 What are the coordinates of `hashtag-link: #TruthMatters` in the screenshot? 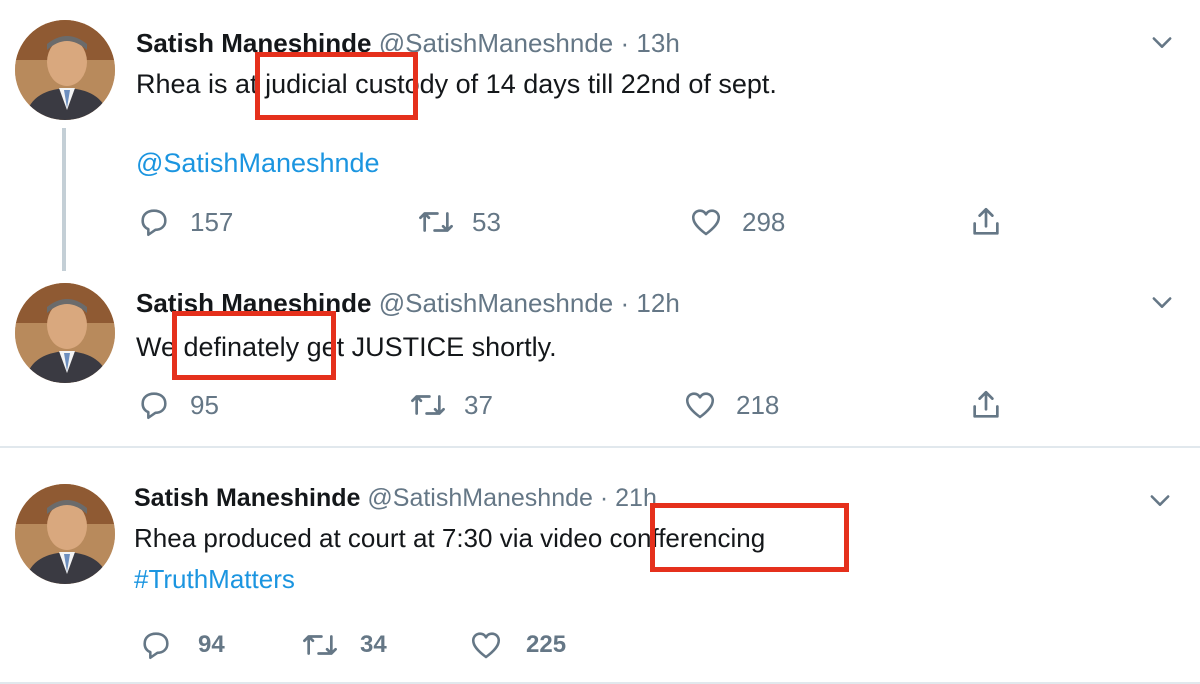 It's located at (214, 579).